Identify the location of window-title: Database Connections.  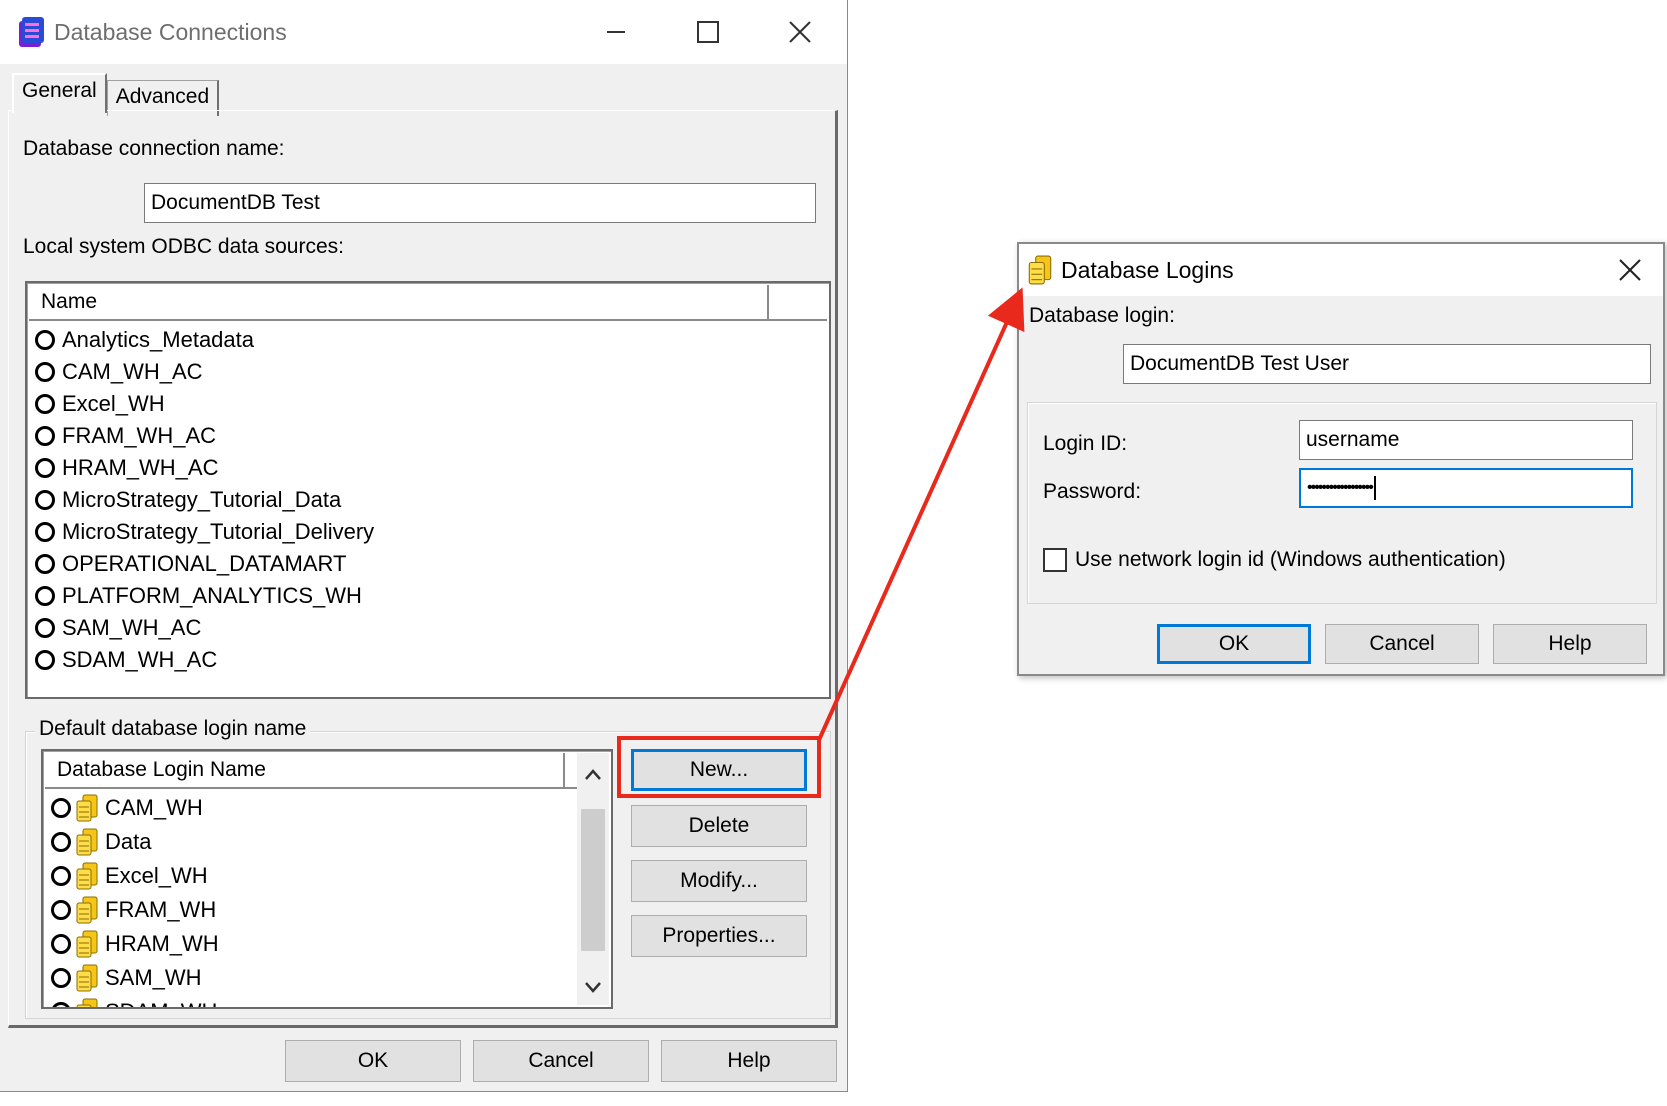
(170, 31).